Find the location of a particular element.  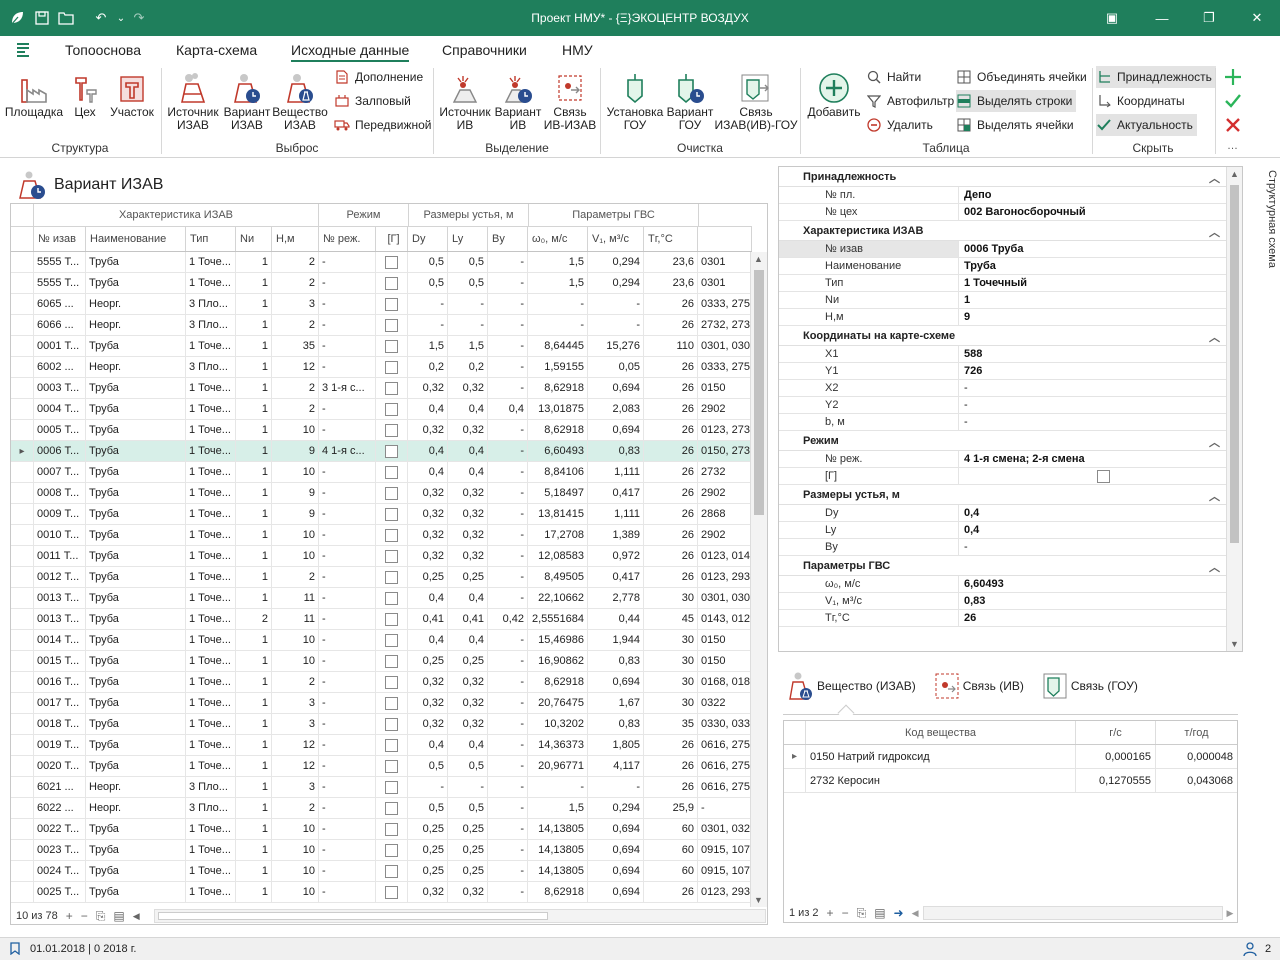

table-cell: 8,49505 is located at coordinates (558, 577).